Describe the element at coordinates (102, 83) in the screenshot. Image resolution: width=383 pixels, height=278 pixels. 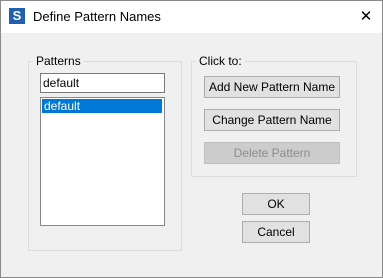
I see `pattern-name-input` at that location.